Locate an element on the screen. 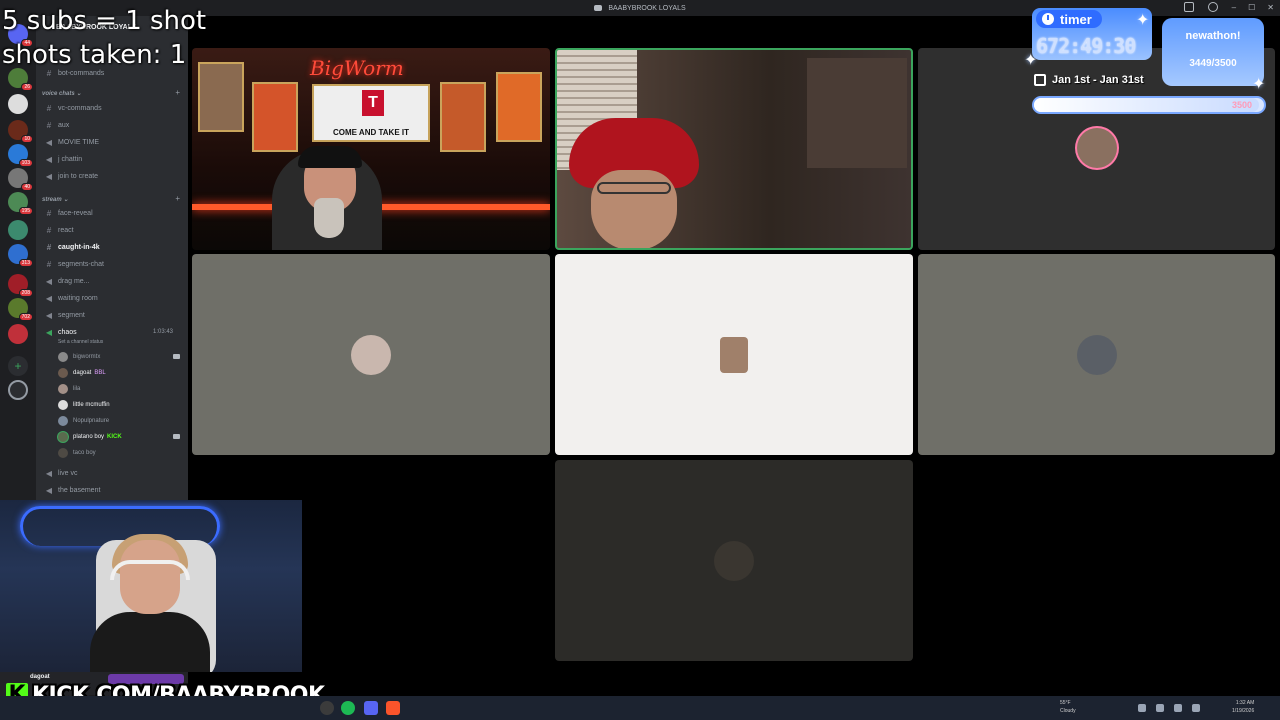 The width and height of the screenshot is (1280, 720). participant-beard is located at coordinates (329, 218).